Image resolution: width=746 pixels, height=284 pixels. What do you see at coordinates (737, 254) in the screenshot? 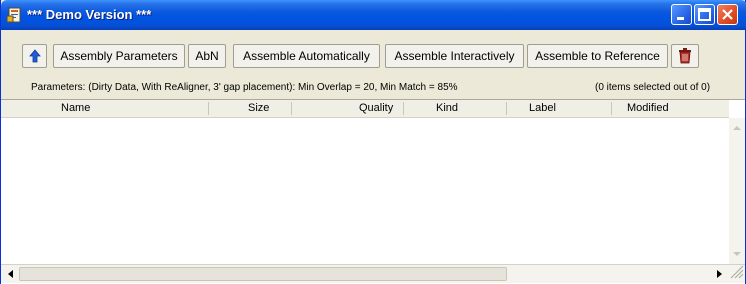
I see `scroll-down-arrow-icon` at bounding box center [737, 254].